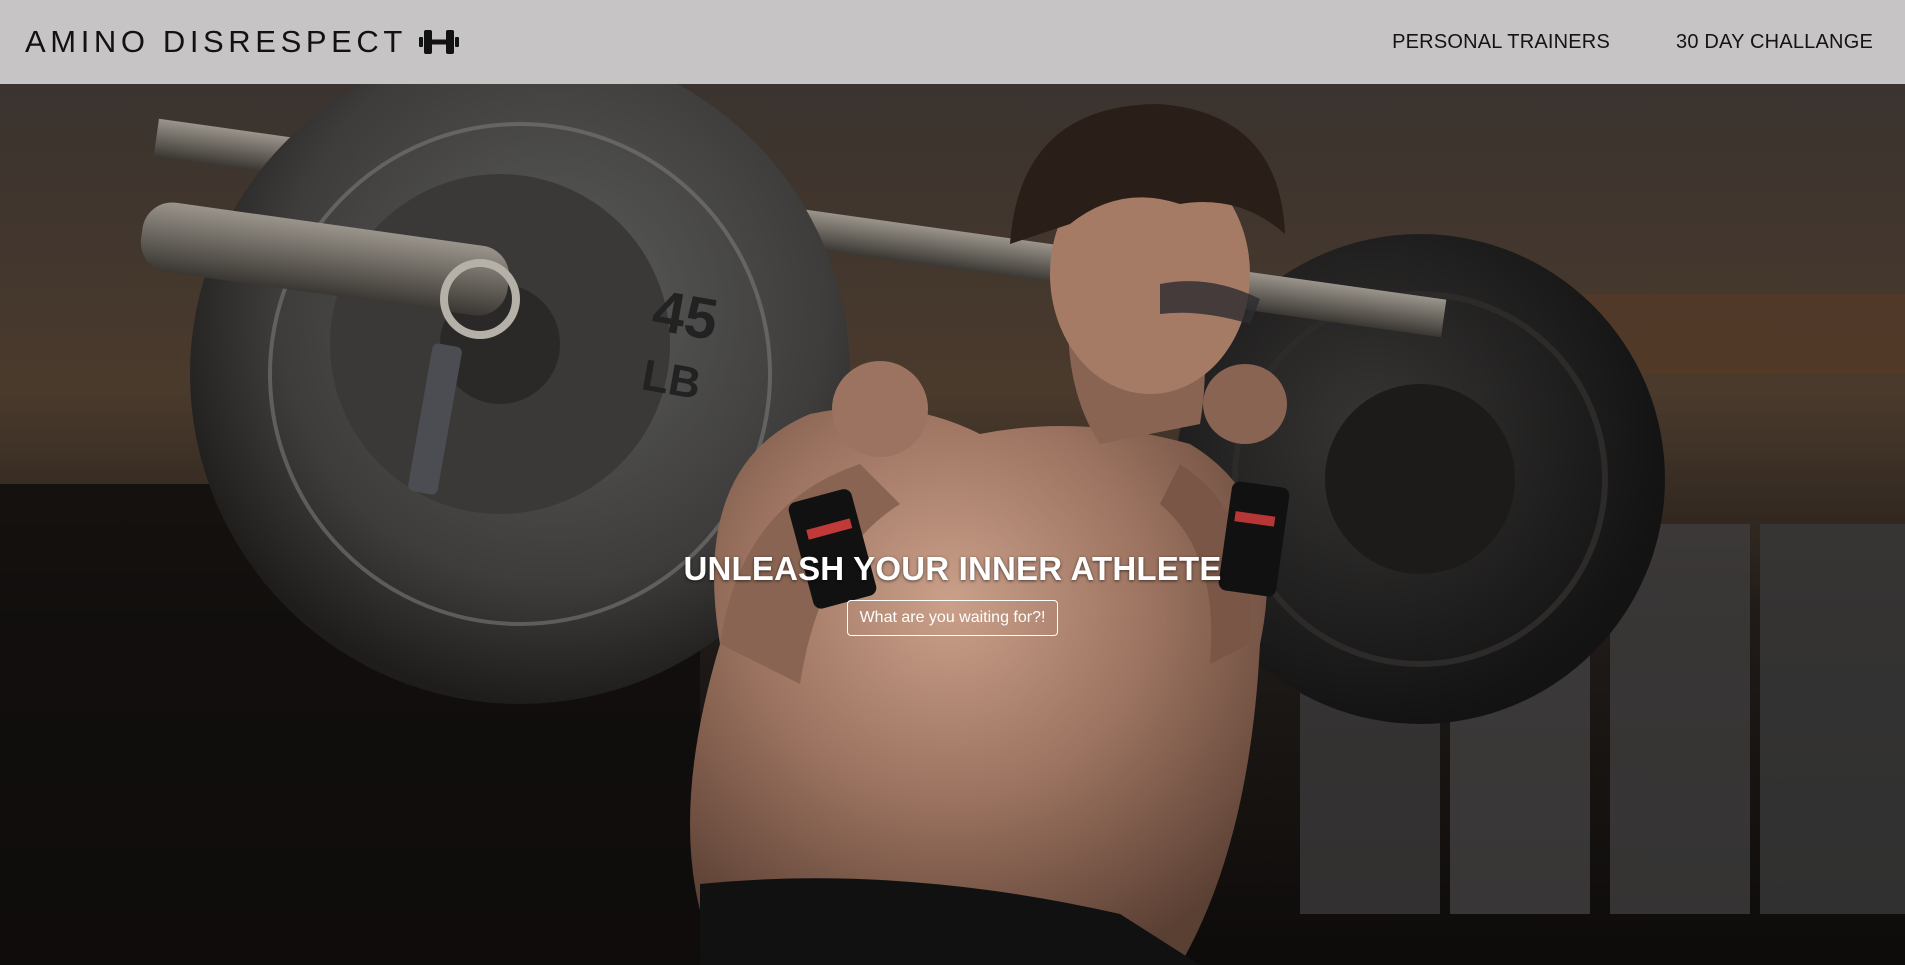  I want to click on nav-link-30-day-challenge: 30 DAY CHALLANGE, so click(1774, 42).